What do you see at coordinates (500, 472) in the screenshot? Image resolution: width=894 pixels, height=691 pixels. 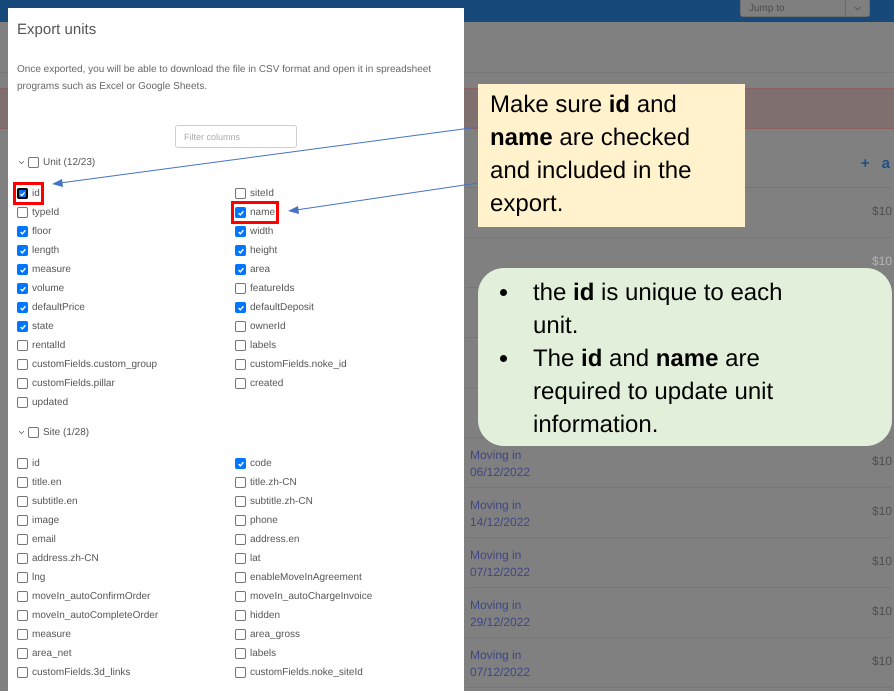 I see `date-text: 06/12/2022` at bounding box center [500, 472].